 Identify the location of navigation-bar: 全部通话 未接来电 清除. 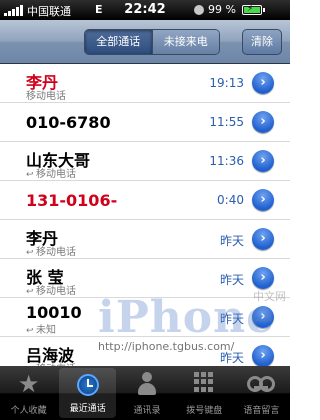
(145, 42).